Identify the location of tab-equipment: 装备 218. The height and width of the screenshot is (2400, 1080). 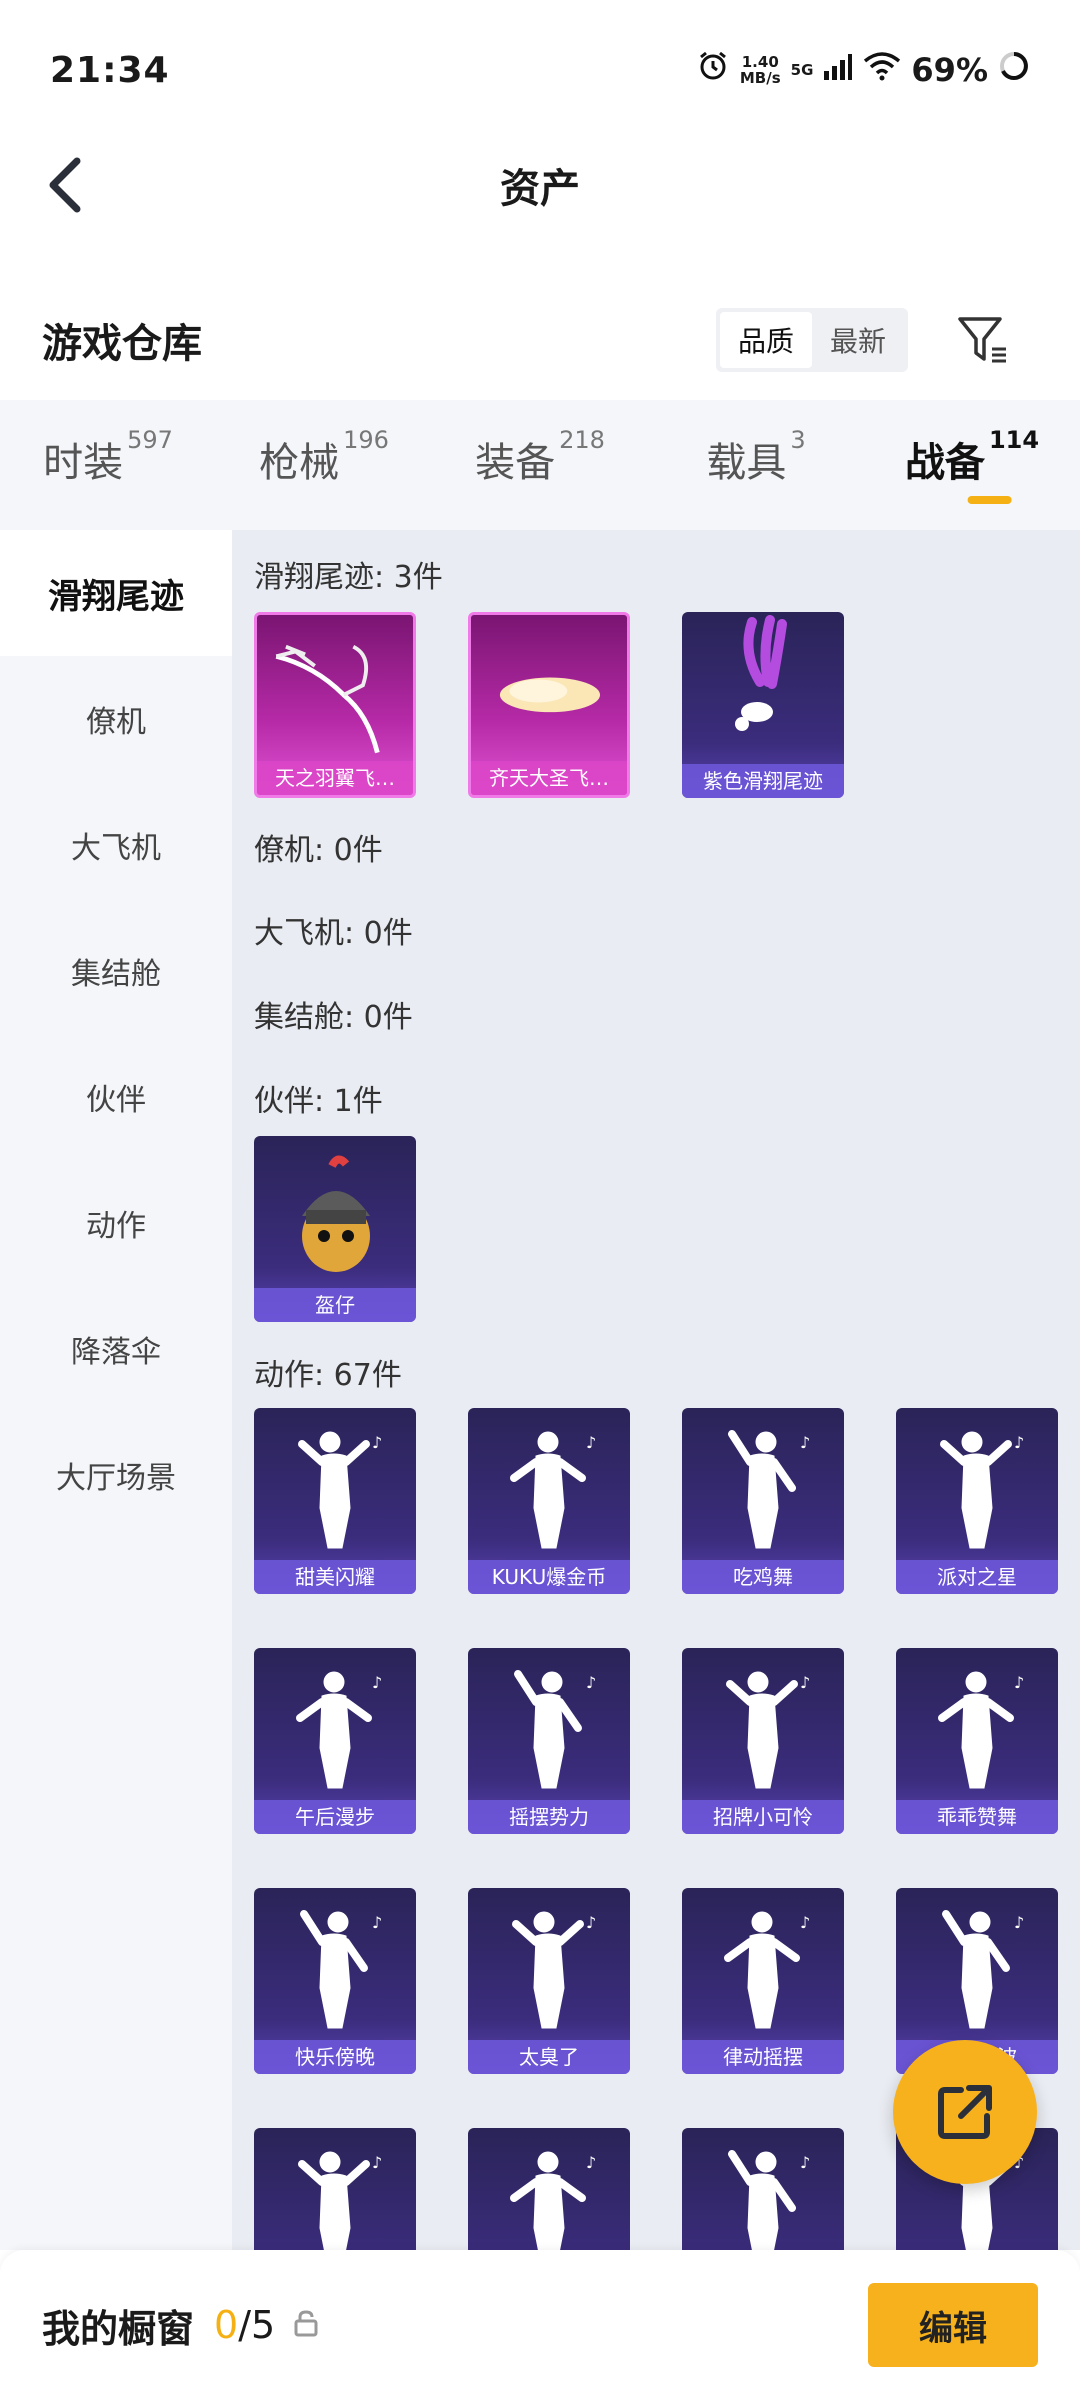
(540, 463).